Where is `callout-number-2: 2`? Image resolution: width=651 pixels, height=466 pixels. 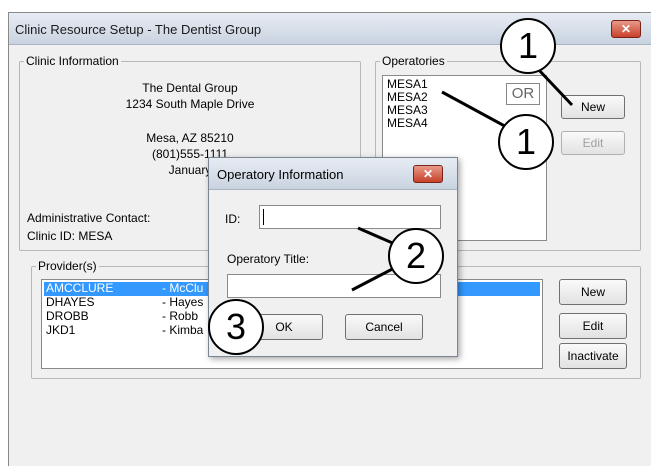 callout-number-2: 2 is located at coordinates (416, 256).